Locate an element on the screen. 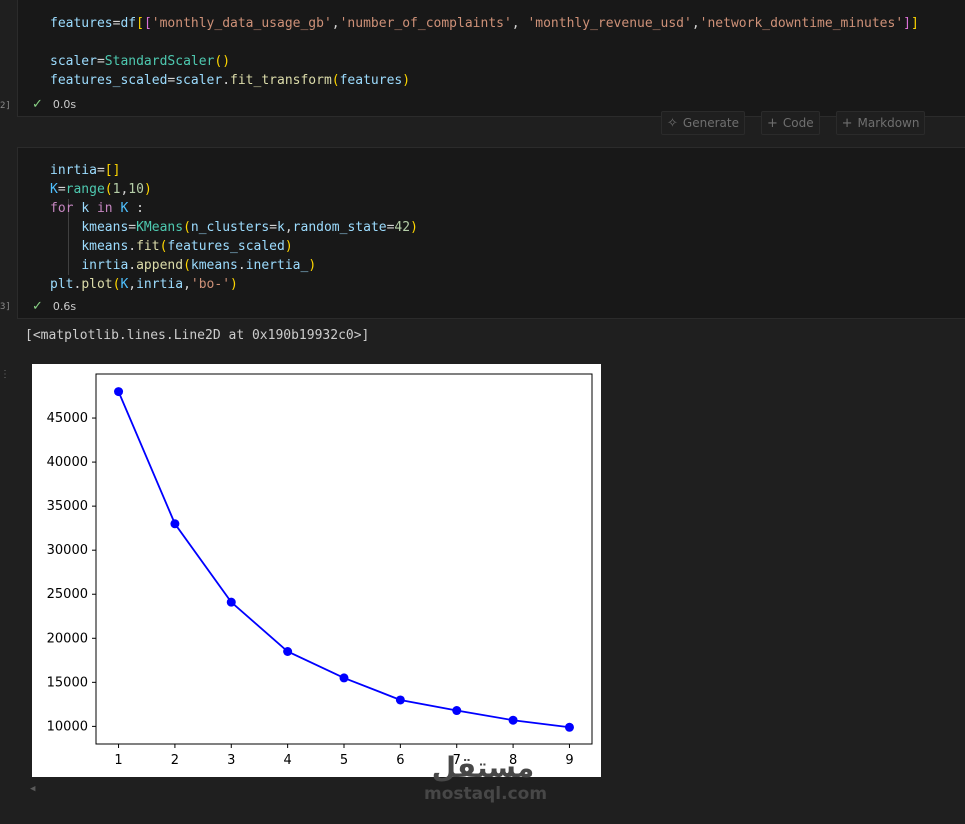  insert-cell-toolbar: ✧ Generate + Code + Markdown is located at coordinates (793, 123).